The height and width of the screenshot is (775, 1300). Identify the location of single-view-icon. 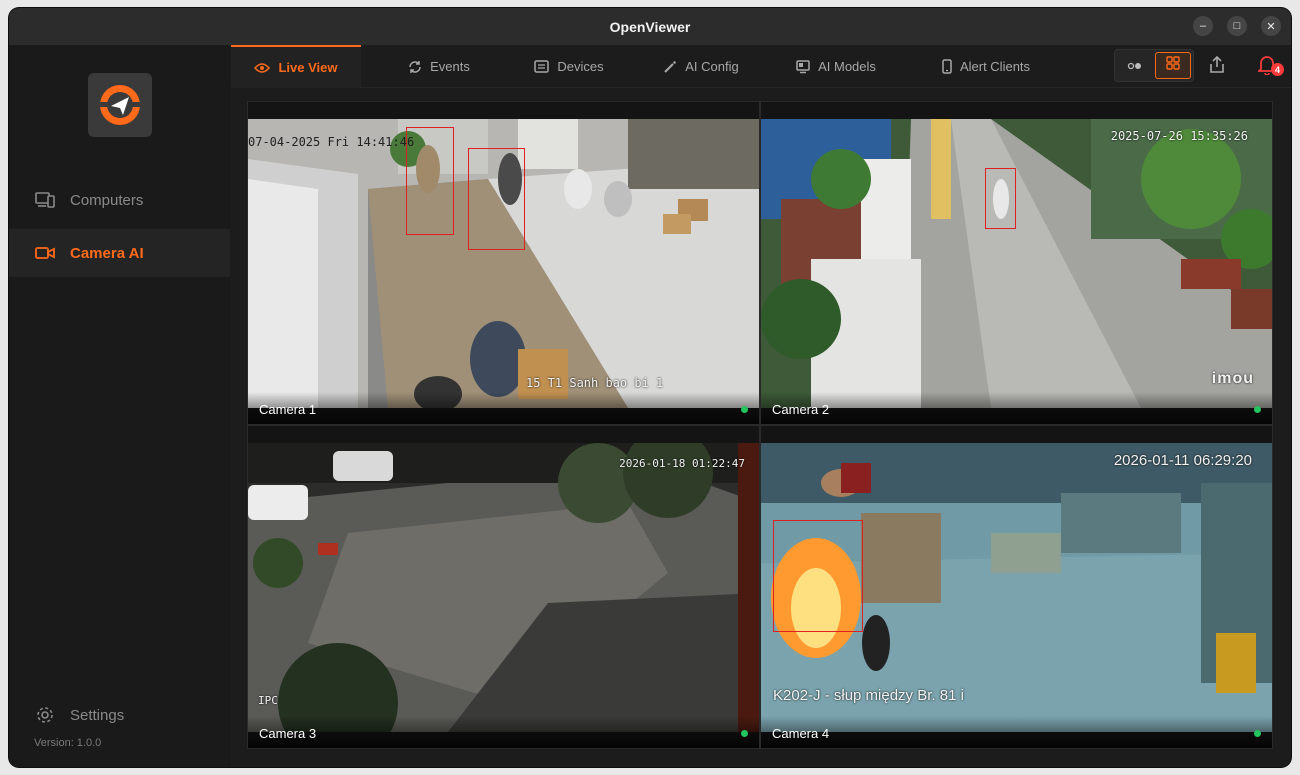
(1135, 66).